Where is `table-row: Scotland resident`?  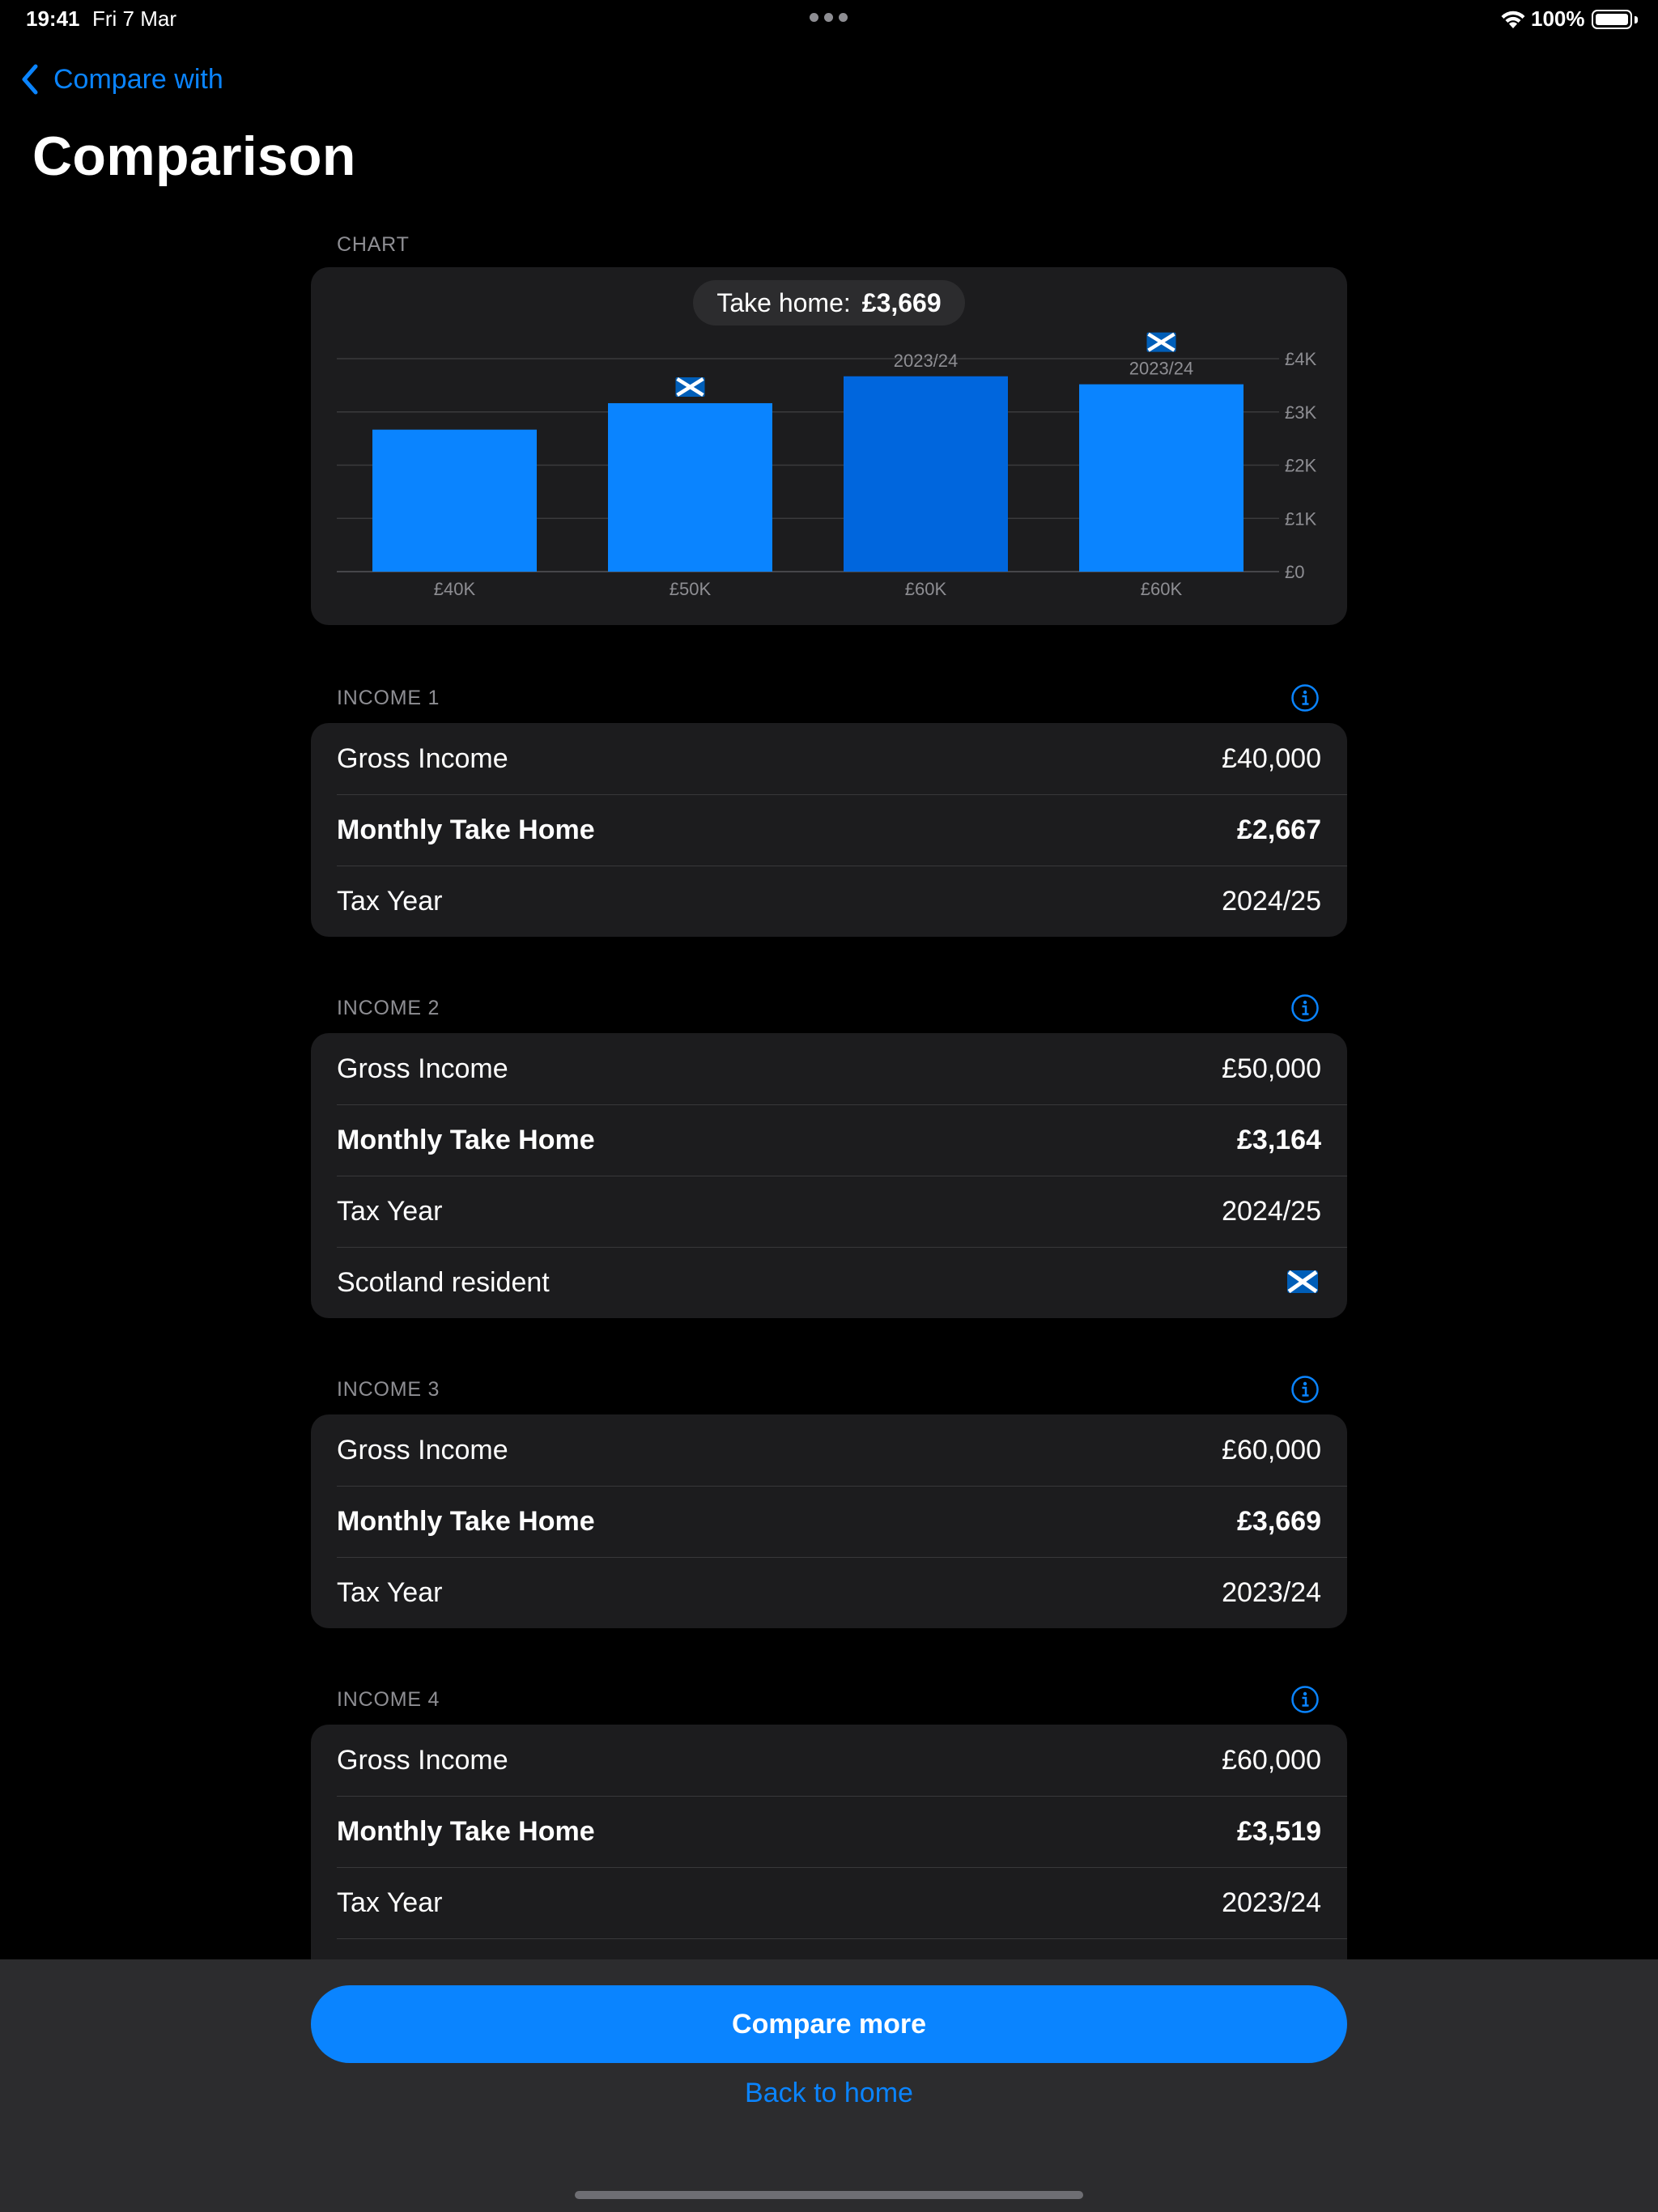 table-row: Scotland resident is located at coordinates (829, 1282).